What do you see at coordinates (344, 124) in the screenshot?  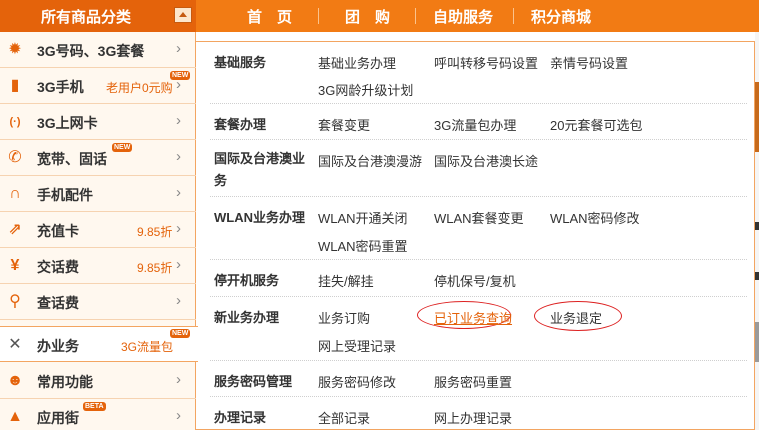 I see `link-package-change: 套餐变更` at bounding box center [344, 124].